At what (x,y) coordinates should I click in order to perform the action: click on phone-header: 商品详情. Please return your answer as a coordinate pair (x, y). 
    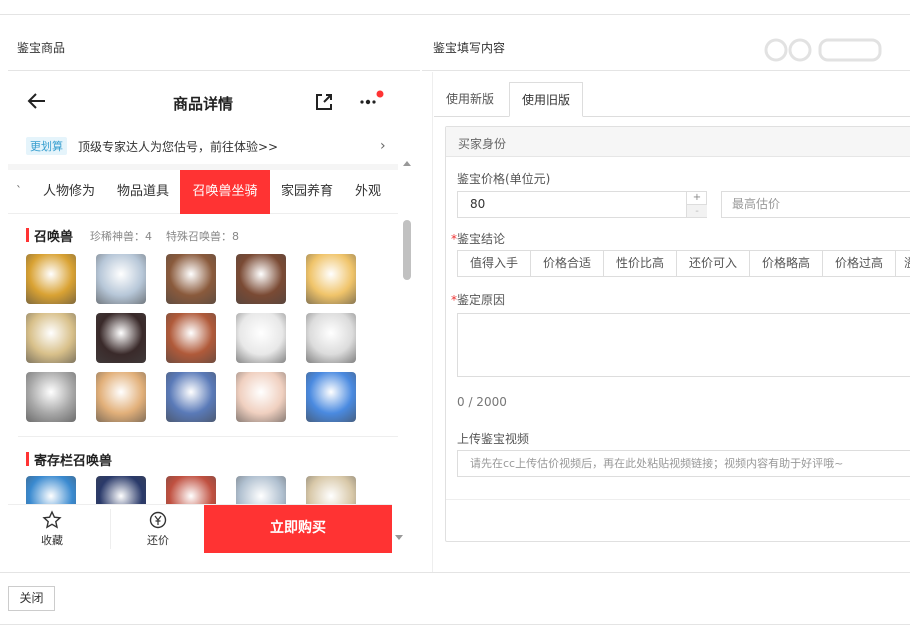
    Looking at the image, I should click on (203, 99).